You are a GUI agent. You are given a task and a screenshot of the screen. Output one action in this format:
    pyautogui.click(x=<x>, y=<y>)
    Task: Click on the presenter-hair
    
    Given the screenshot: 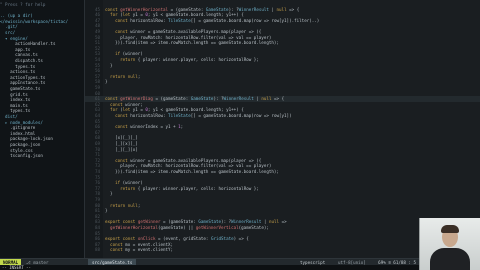 What is the action you would take?
    pyautogui.click(x=450, y=229)
    